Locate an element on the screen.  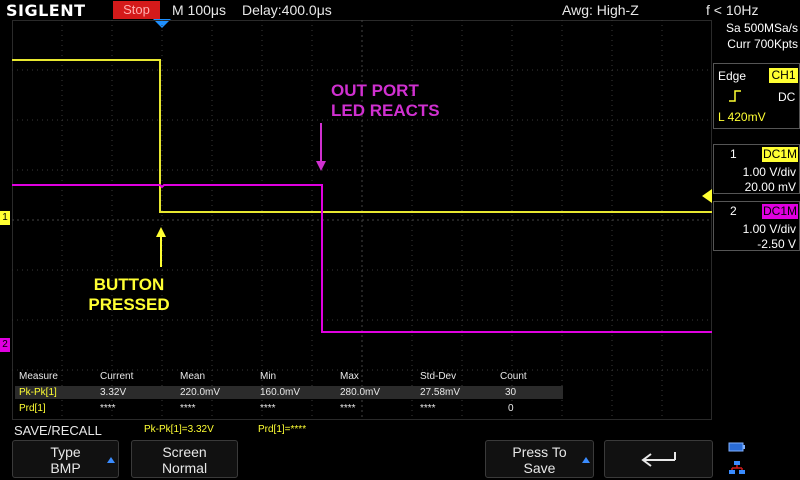
return-arrow-icon is located at coordinates (658, 459).